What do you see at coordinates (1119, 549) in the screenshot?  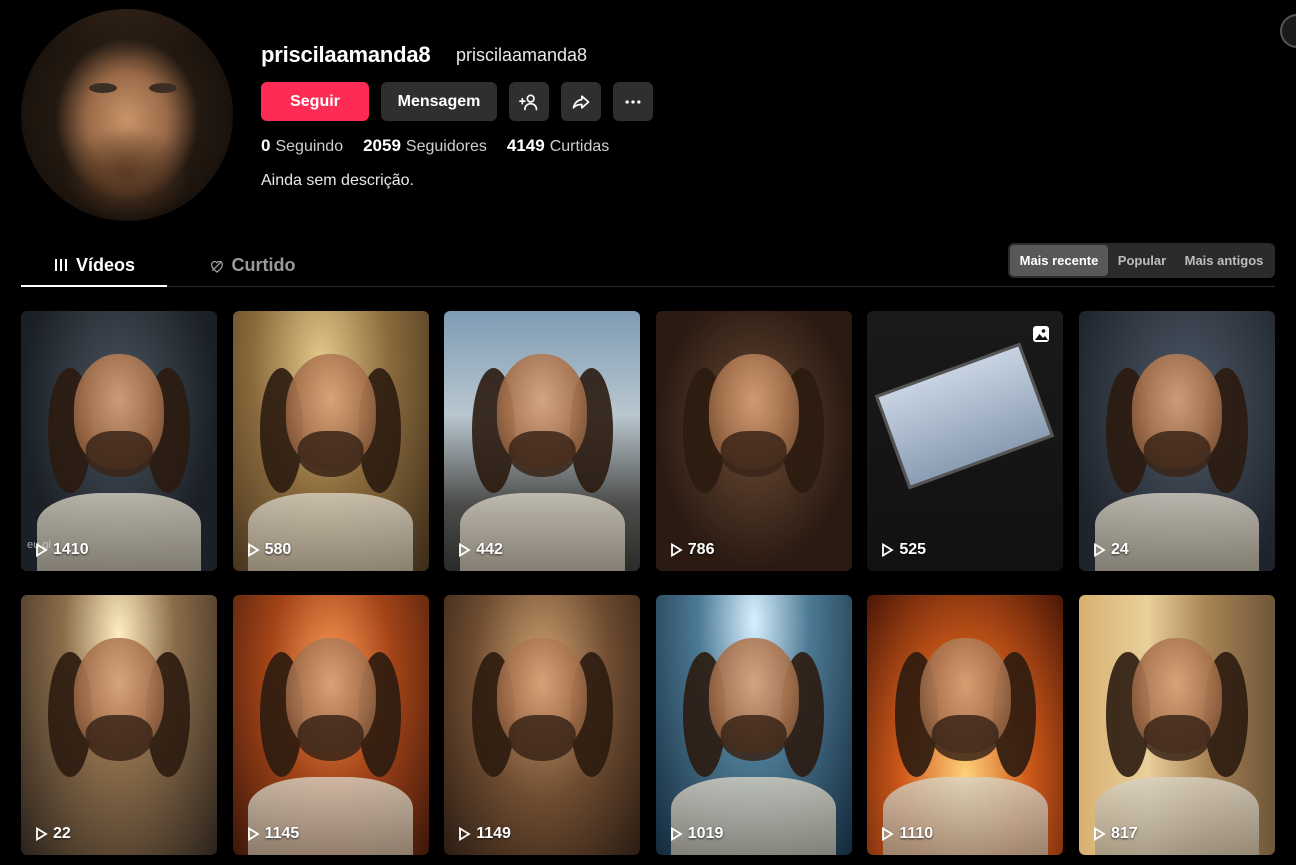 I see `view-count-value: 24` at bounding box center [1119, 549].